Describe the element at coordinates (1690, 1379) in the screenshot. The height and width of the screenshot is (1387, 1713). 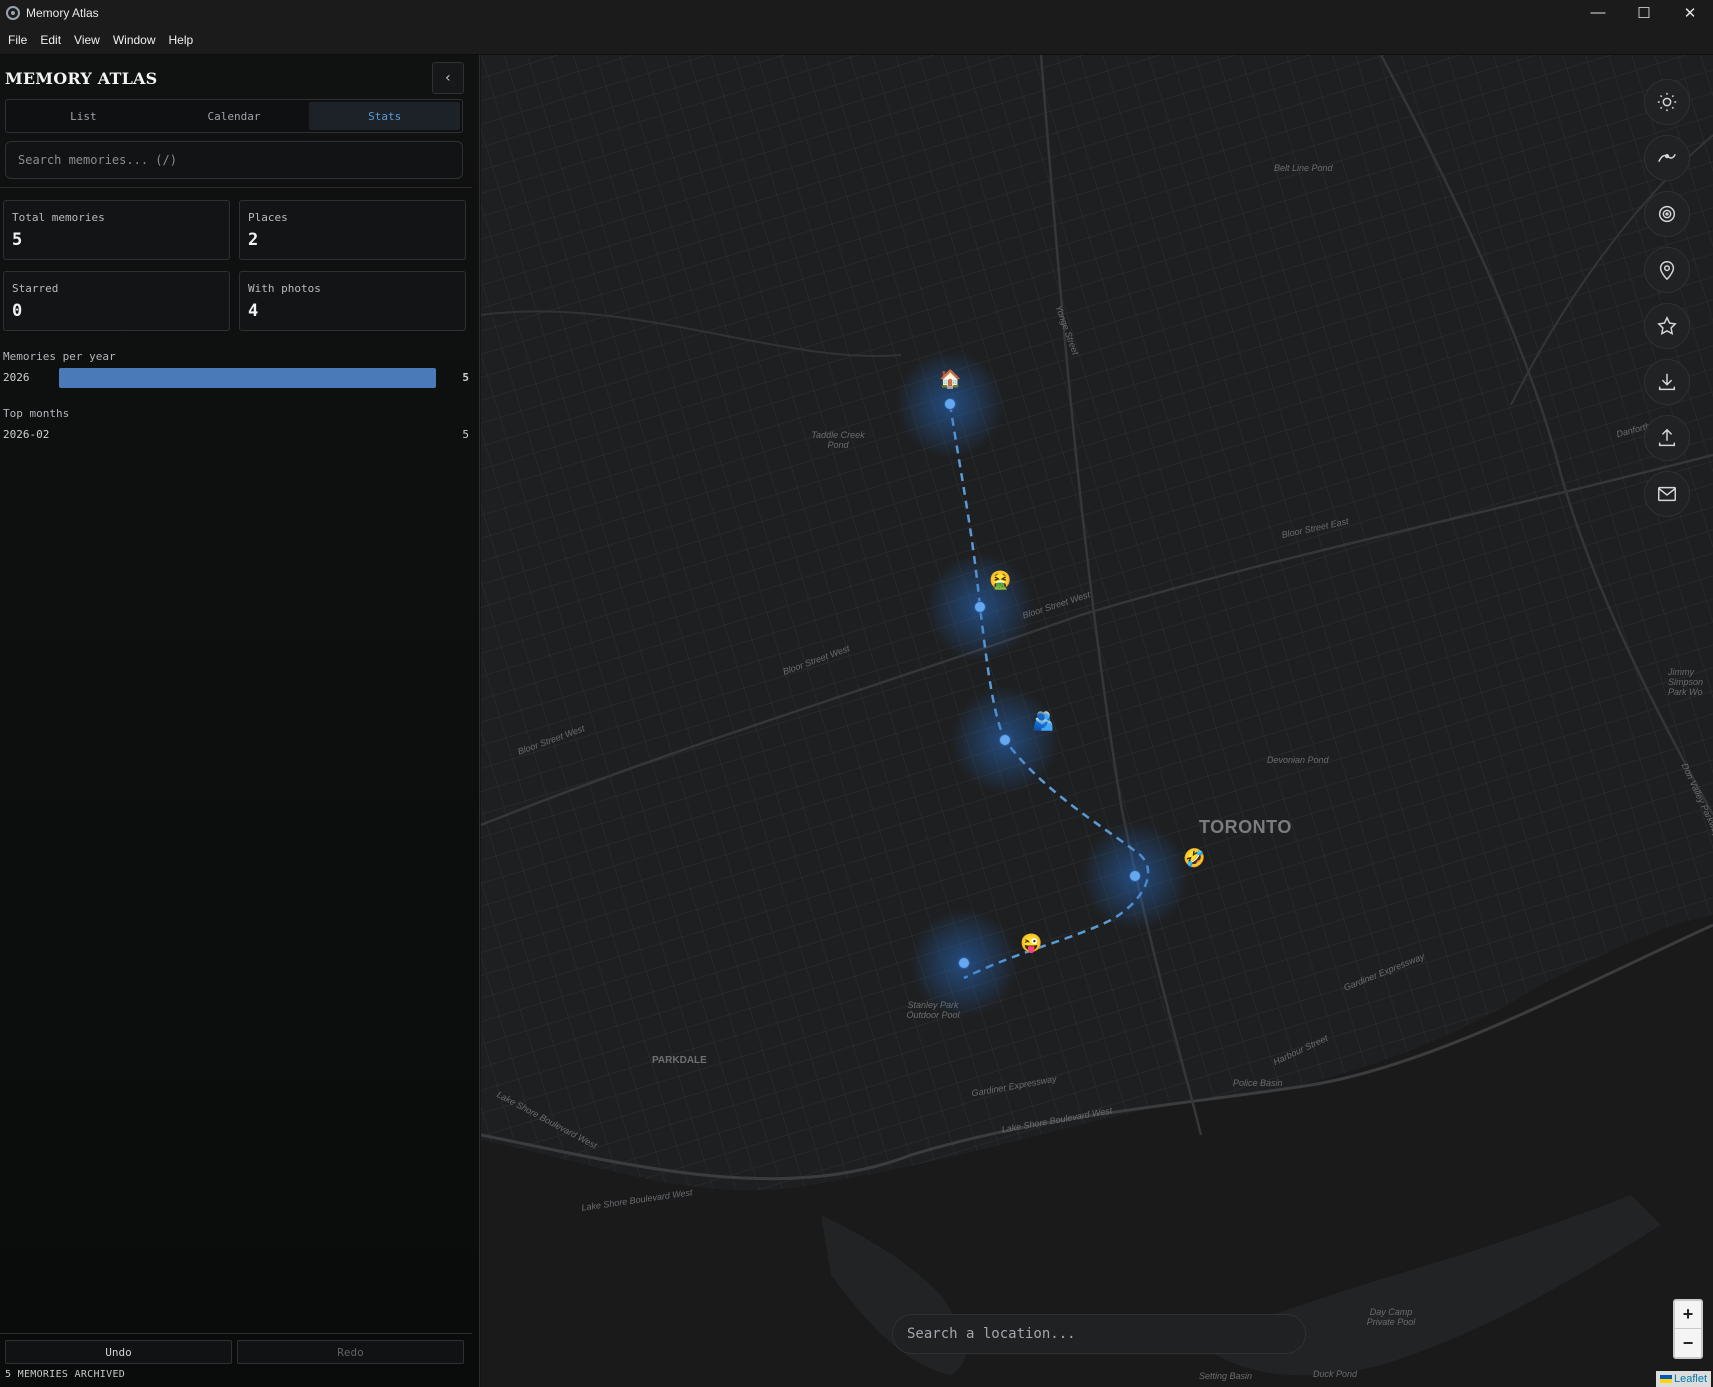
I see `attribution-link: Leaflet` at that location.